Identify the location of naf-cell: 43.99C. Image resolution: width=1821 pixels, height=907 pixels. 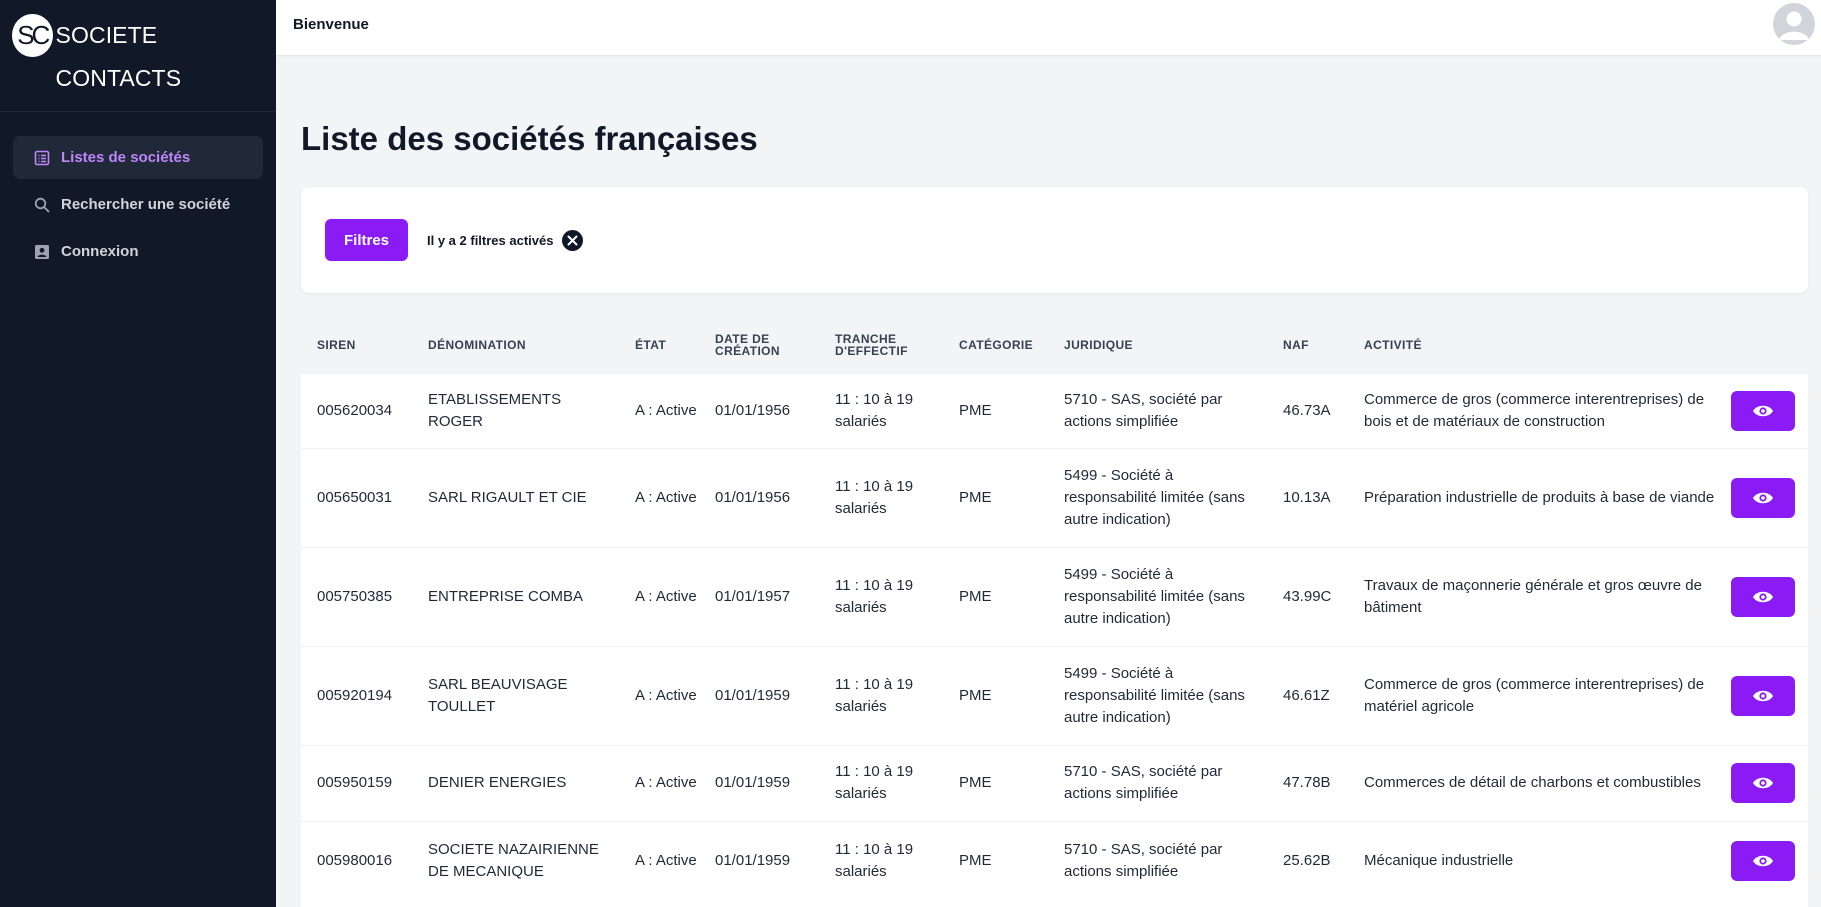
(1307, 596).